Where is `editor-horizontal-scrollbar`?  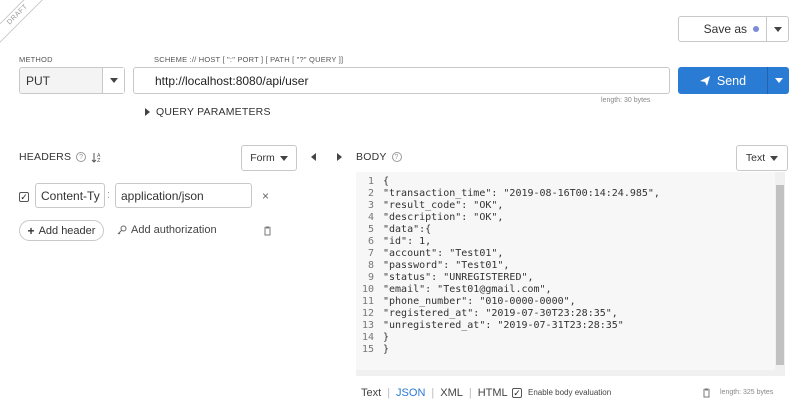 editor-horizontal-scrollbar is located at coordinates (565, 373).